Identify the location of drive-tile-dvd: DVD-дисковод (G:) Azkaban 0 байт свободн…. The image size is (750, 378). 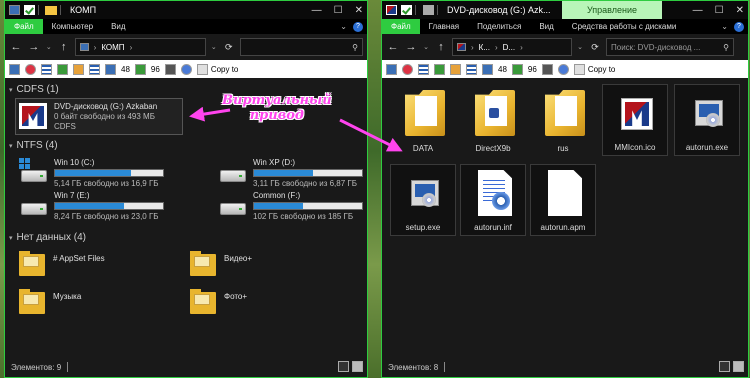
(99, 116).